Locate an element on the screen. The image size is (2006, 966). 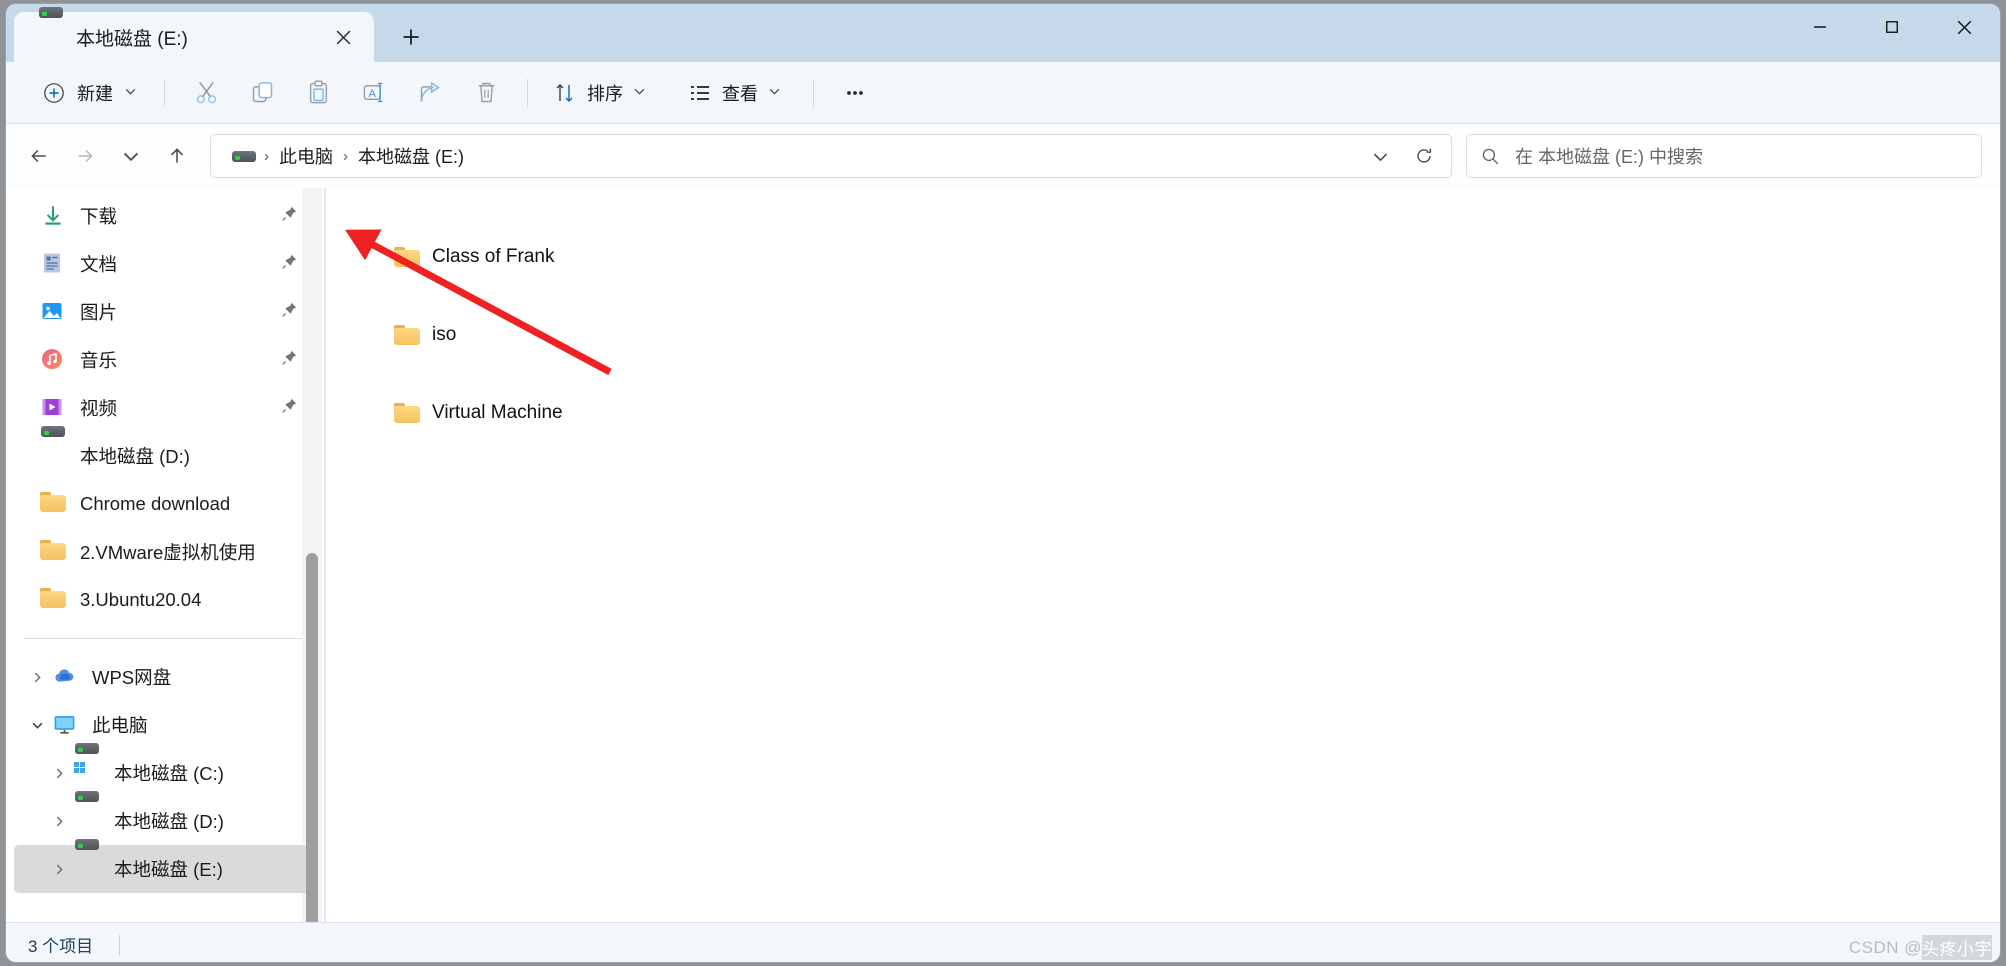
sidebar-item-label: Chrome download is located at coordinates (155, 503).